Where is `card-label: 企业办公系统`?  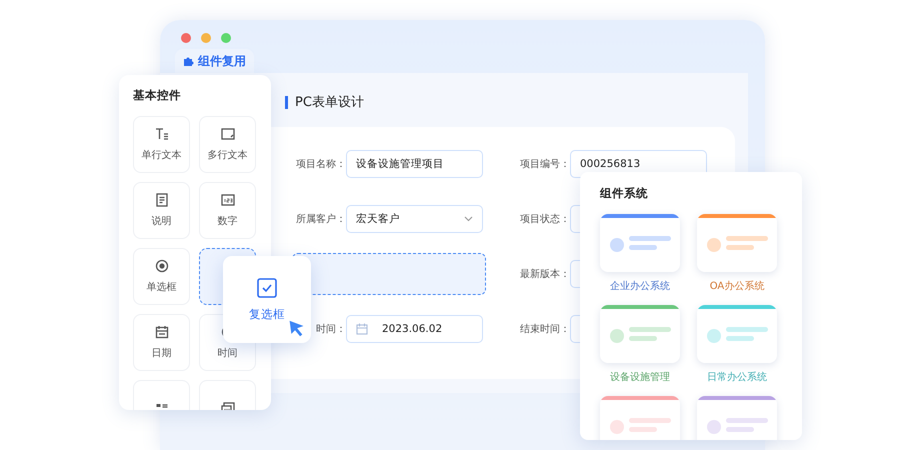
card-label: 企业办公系统 is located at coordinates (640, 287).